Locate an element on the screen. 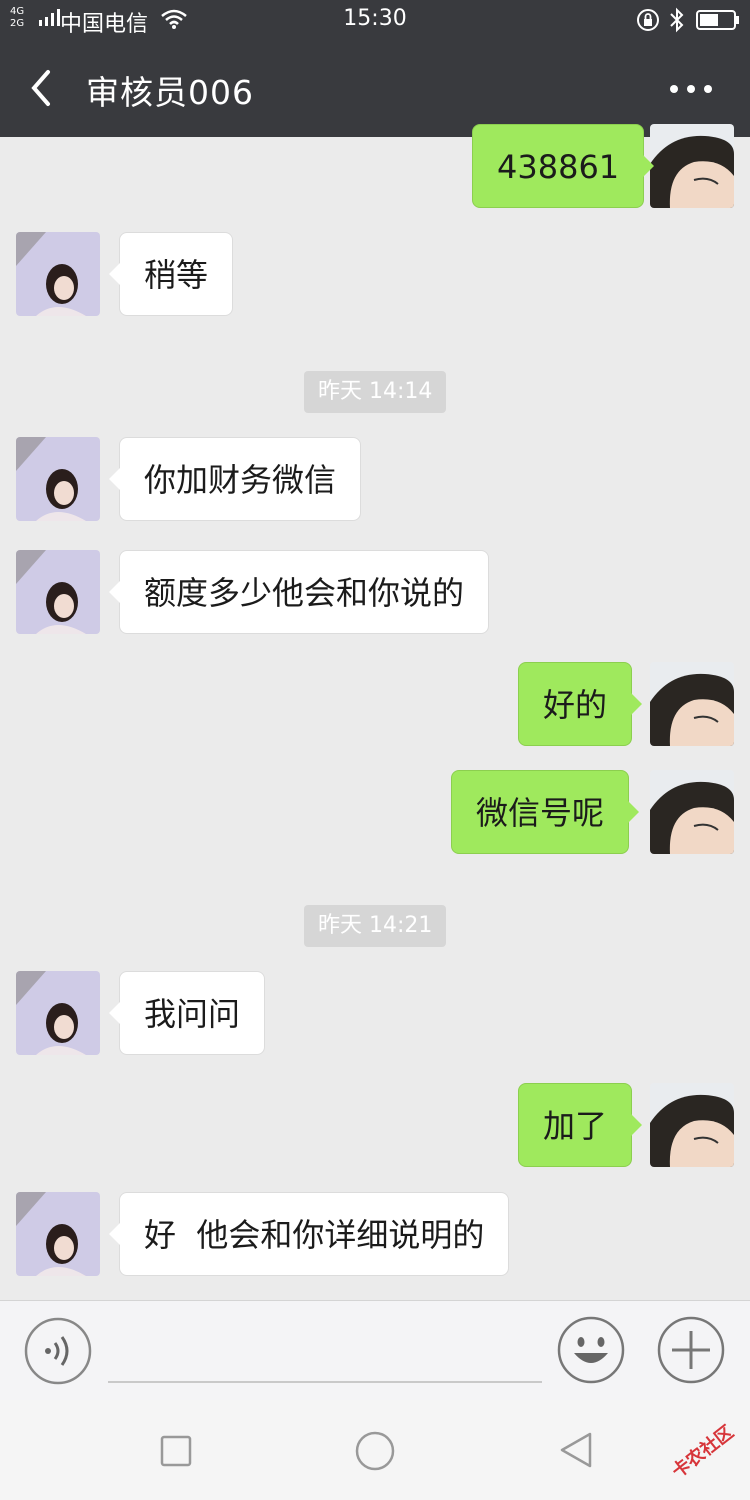 Image resolution: width=750 pixels, height=1500 pixels. back-triangle-icon is located at coordinates (576, 1450).